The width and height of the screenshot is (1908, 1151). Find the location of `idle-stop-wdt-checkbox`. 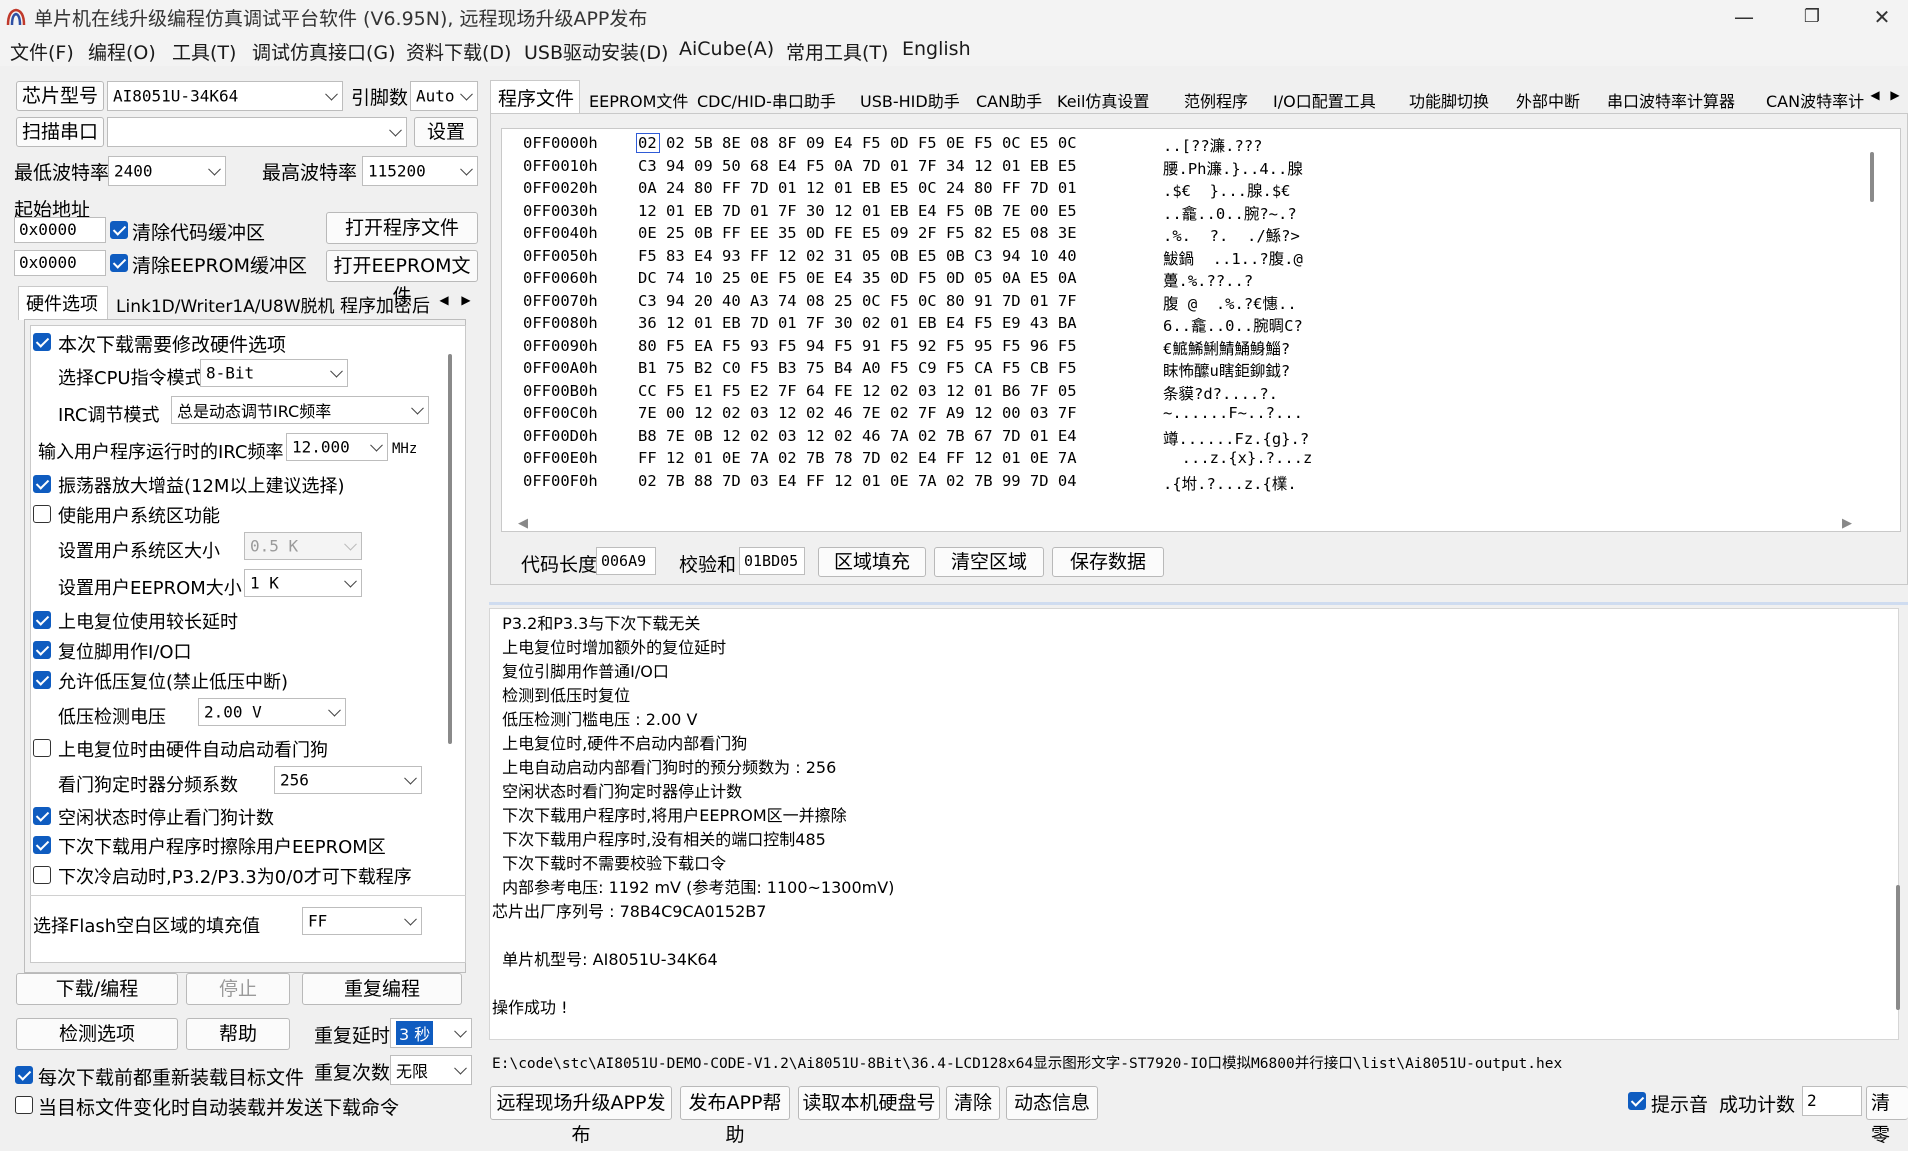

idle-stop-wdt-checkbox is located at coordinates (42, 816).